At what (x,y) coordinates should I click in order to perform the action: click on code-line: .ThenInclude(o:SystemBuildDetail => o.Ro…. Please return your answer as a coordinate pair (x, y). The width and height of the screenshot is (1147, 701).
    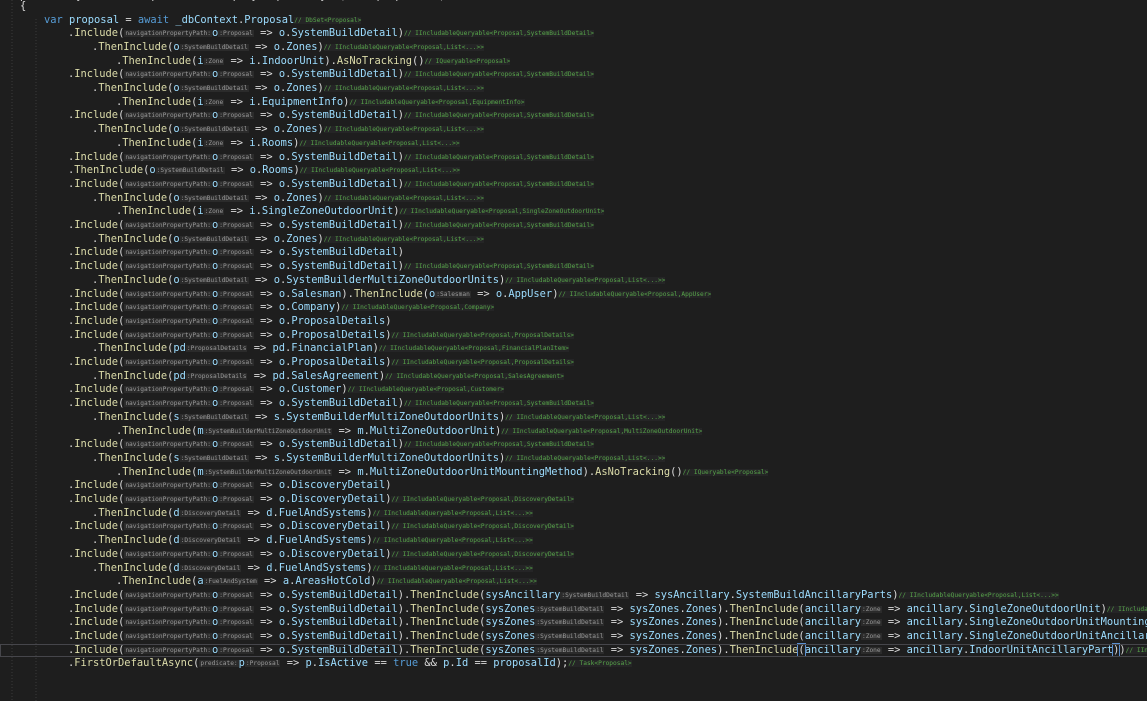
    Looking at the image, I should click on (573, 171).